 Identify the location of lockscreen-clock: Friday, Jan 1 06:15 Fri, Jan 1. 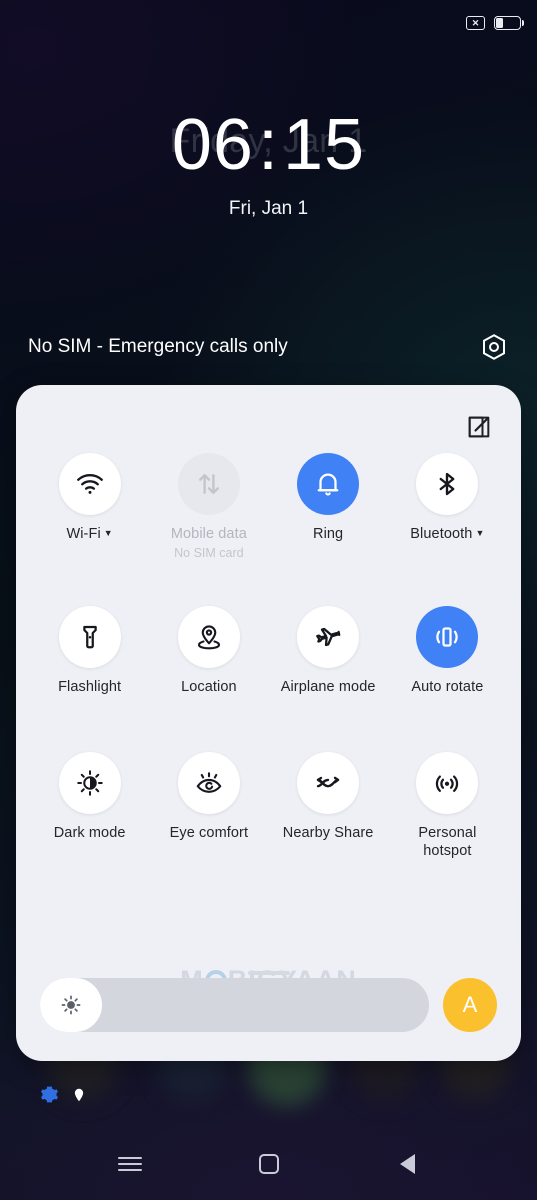
(268, 162).